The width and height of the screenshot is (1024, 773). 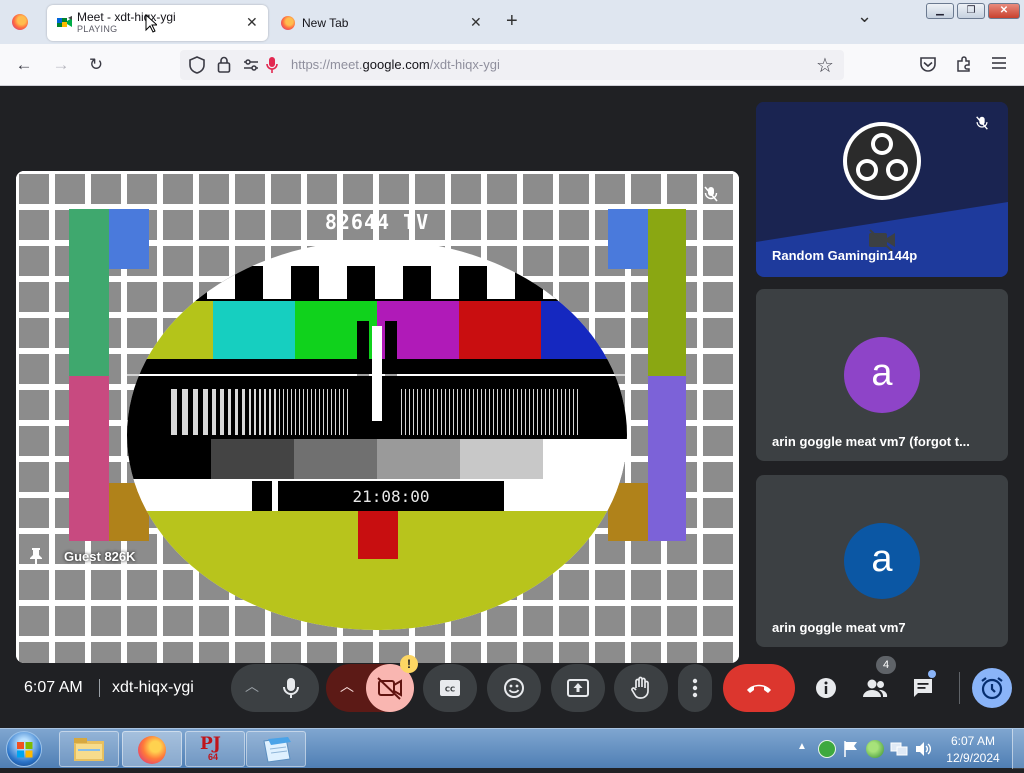 I want to click on reload-icon: ↻, so click(x=96, y=65).